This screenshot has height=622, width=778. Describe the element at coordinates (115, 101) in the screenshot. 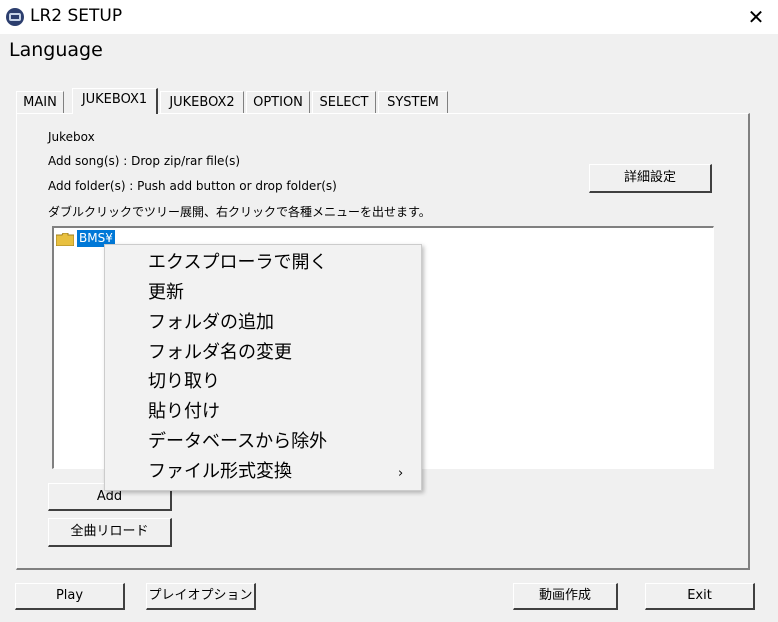

I see `tab-jukebox1: JUKEBOX1` at that location.